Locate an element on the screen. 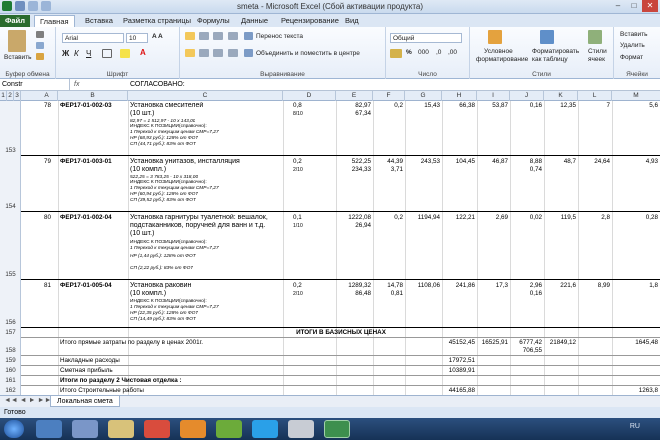  cell-b: ФЕР17-01-002-04 is located at coordinates (86, 218).